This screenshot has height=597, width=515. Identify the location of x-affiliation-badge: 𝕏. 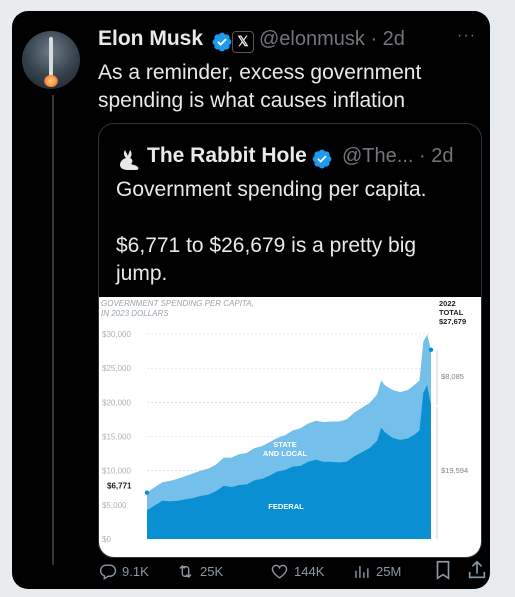
(243, 42).